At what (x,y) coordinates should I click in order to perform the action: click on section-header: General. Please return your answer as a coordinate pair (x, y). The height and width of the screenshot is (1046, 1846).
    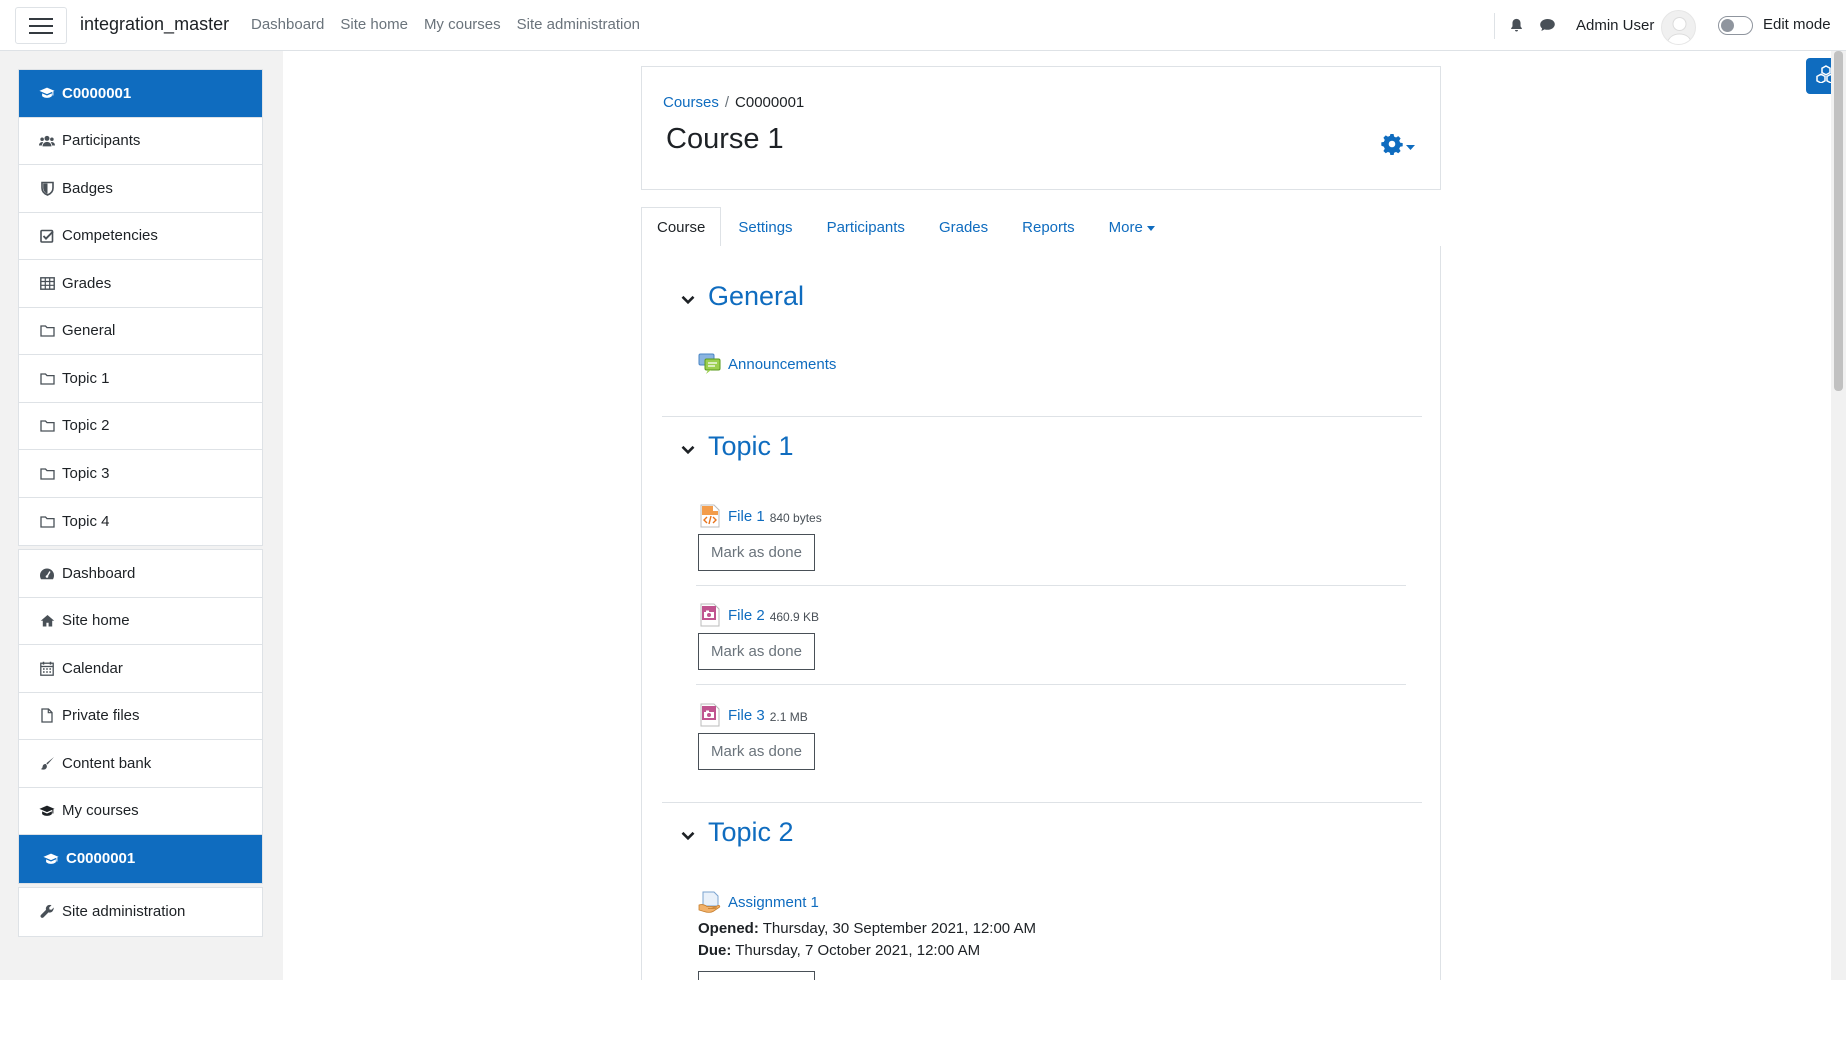
    Looking at the image, I should click on (733, 296).